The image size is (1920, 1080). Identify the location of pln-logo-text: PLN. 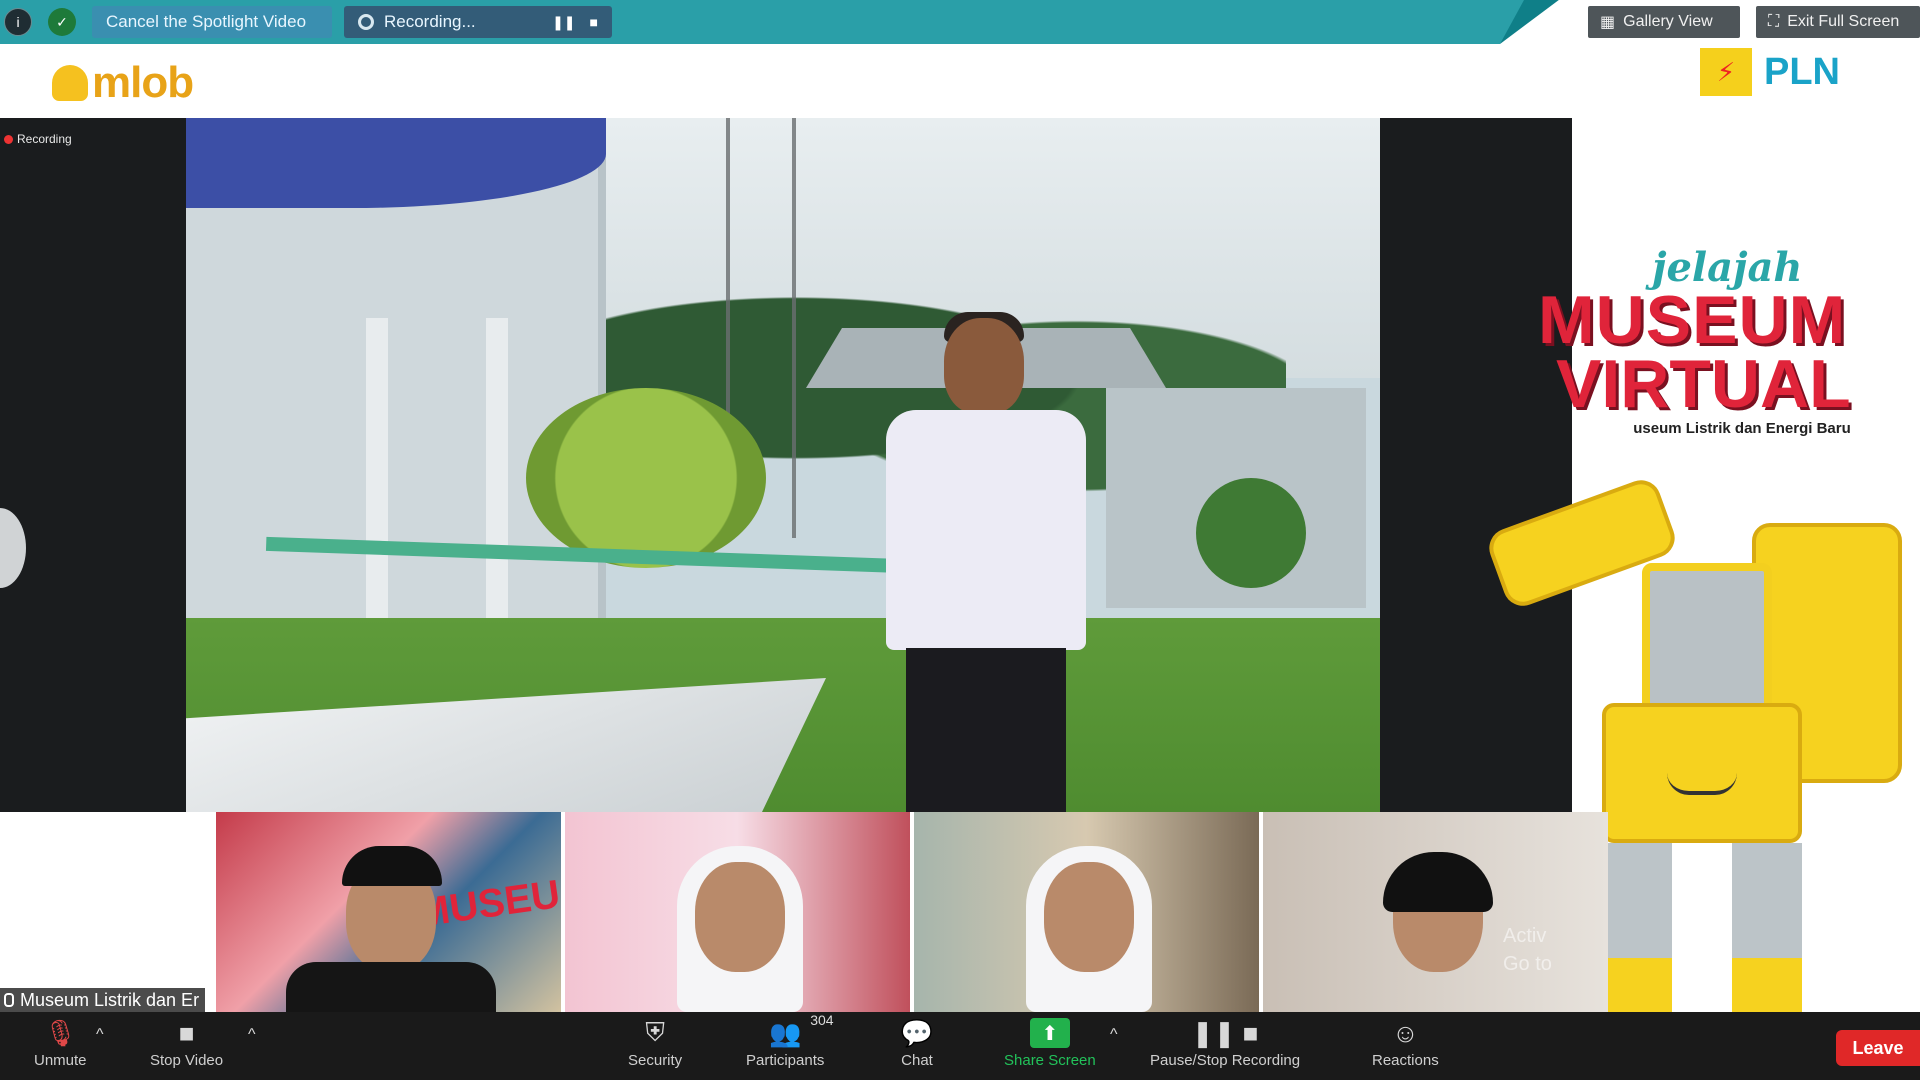
(1802, 71).